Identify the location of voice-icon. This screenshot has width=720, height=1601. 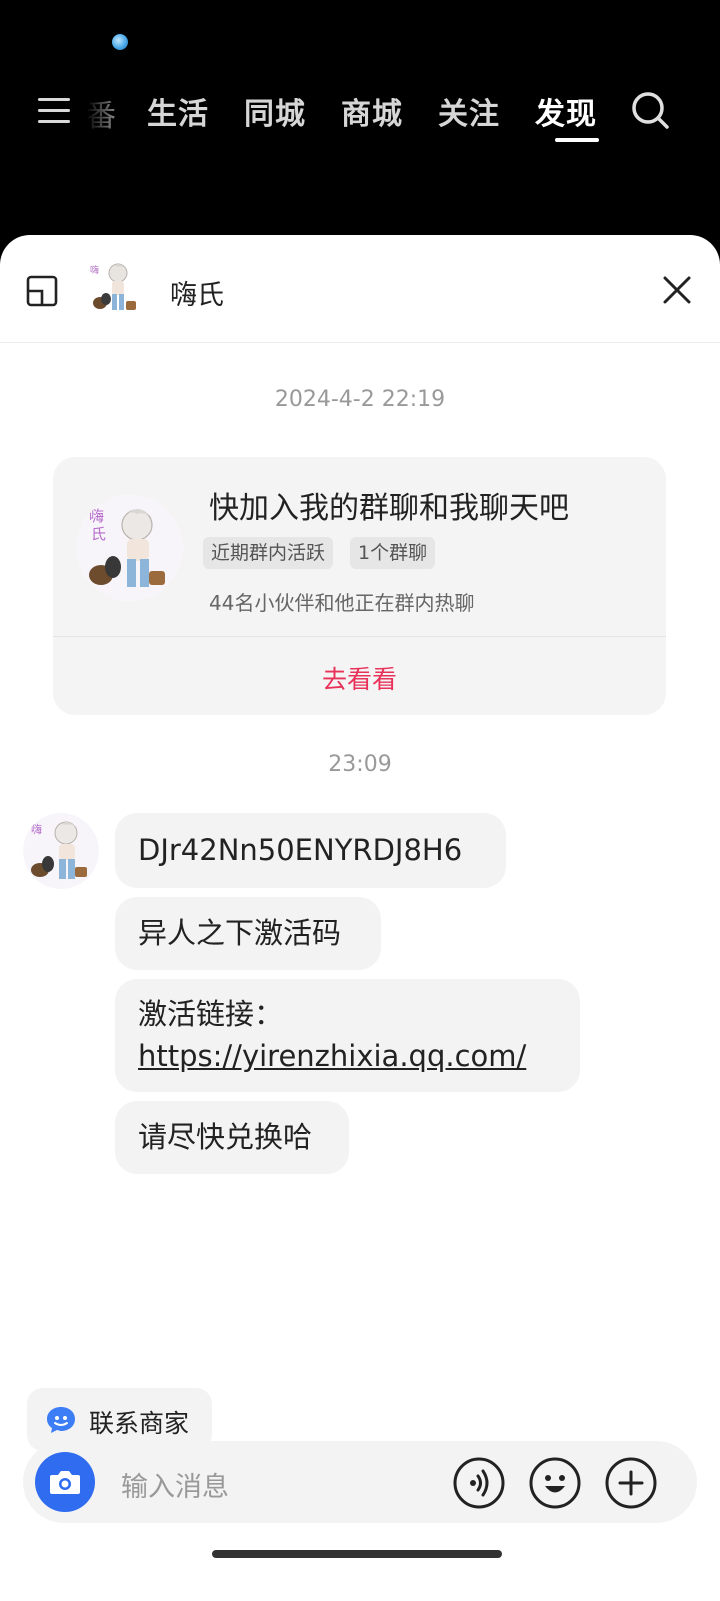
(479, 1483).